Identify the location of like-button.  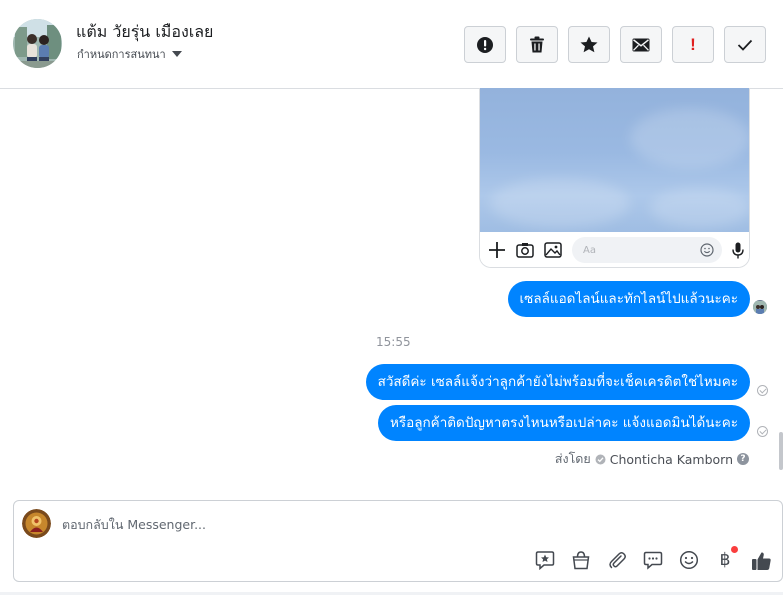
(761, 560).